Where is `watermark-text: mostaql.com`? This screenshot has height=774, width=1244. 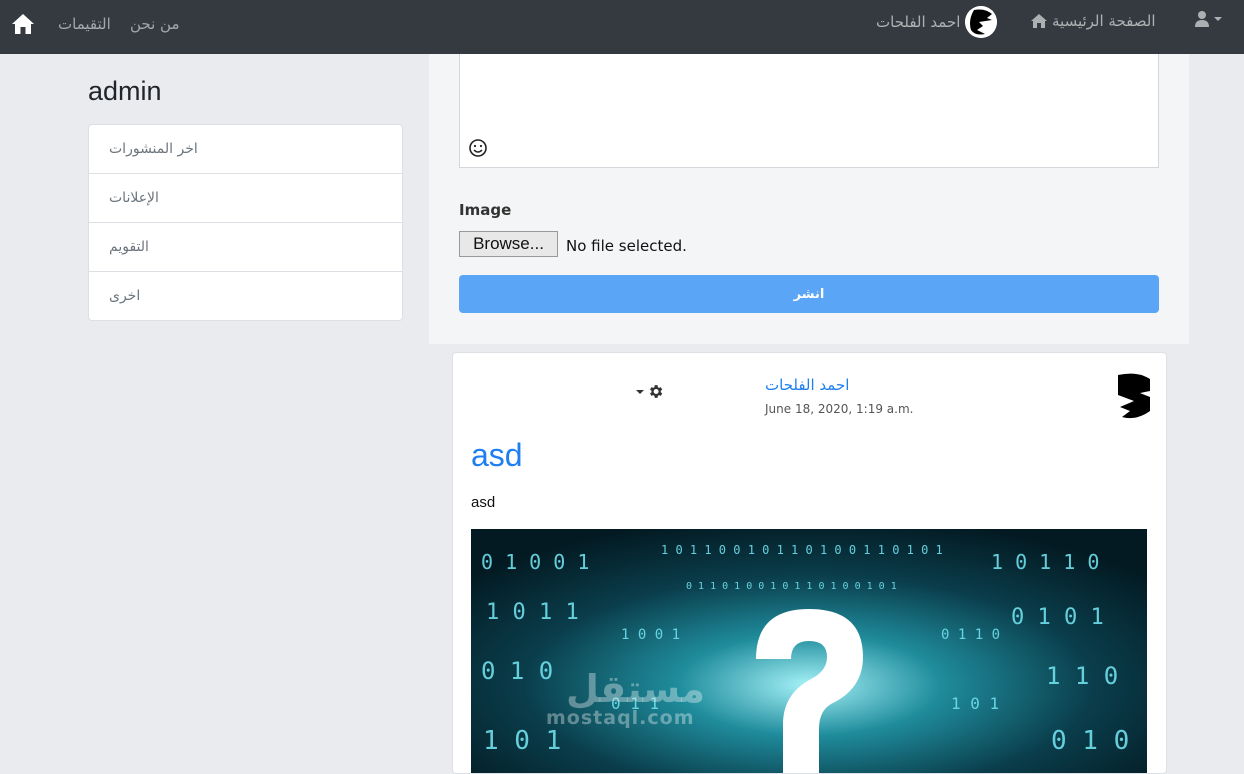 watermark-text: mostaql.com is located at coordinates (620, 718).